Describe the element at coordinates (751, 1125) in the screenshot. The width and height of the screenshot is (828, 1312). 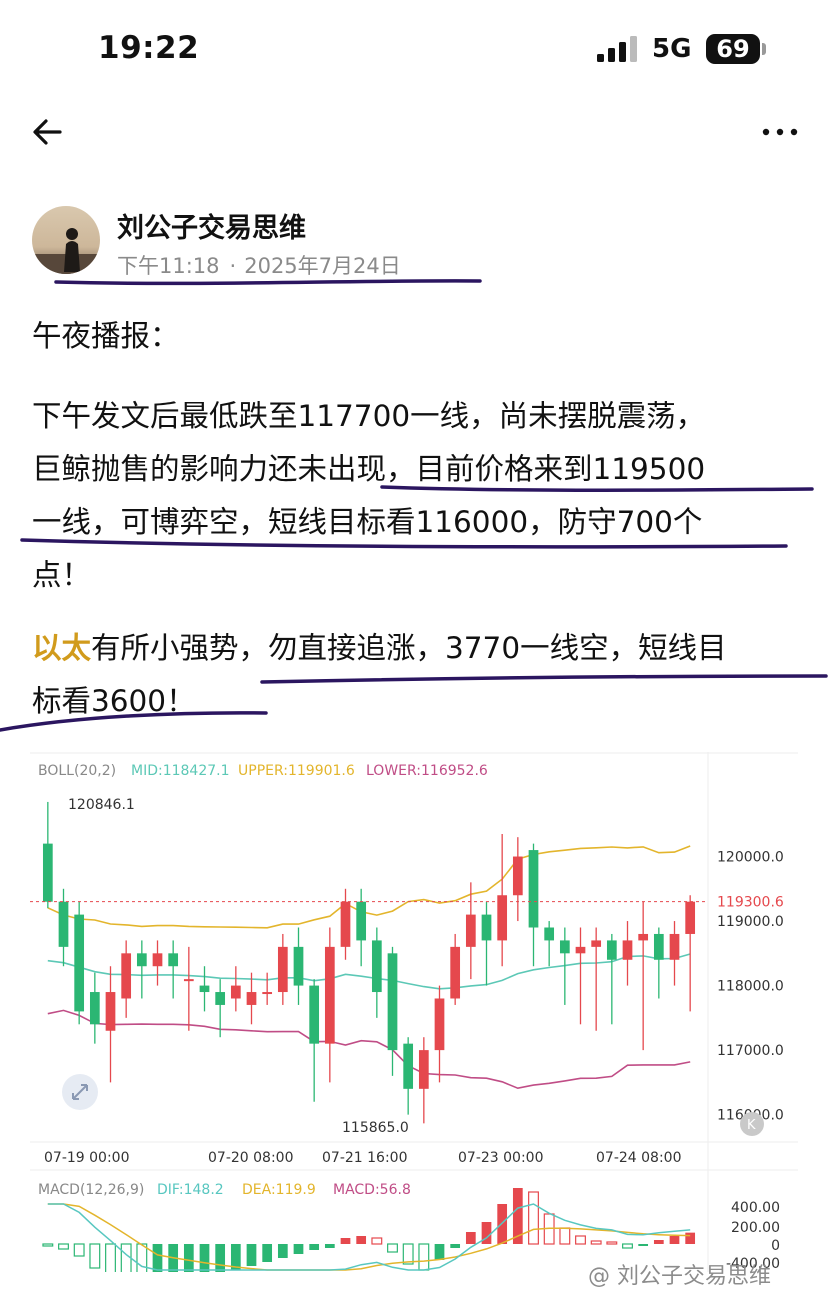
I see `svg-text: K` at that location.